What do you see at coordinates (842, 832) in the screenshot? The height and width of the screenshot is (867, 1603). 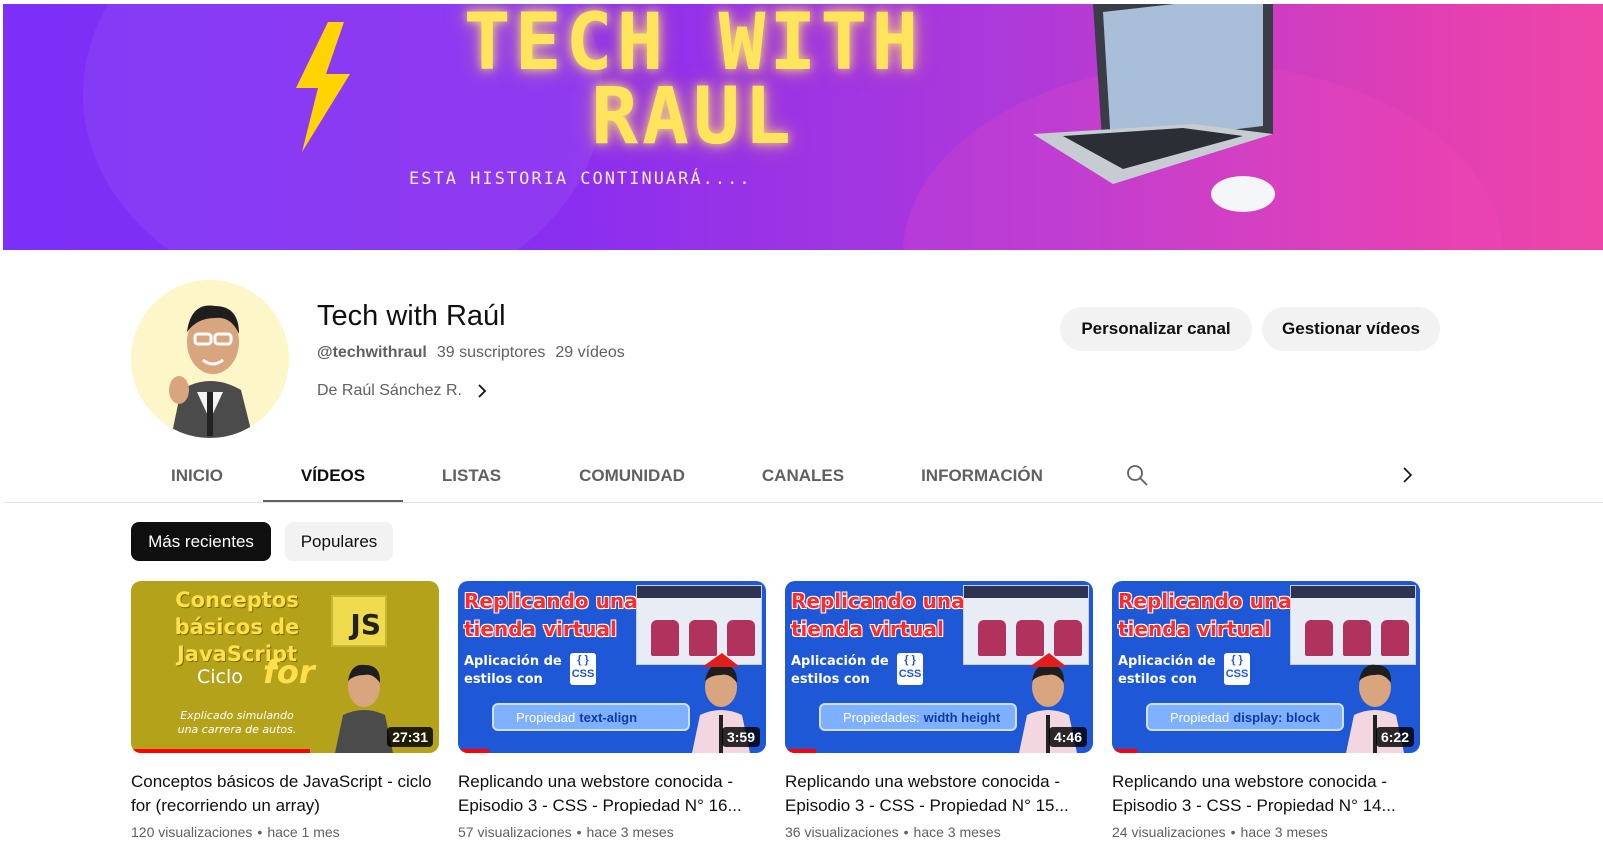 I see `view-count: 36 visualizaciones` at bounding box center [842, 832].